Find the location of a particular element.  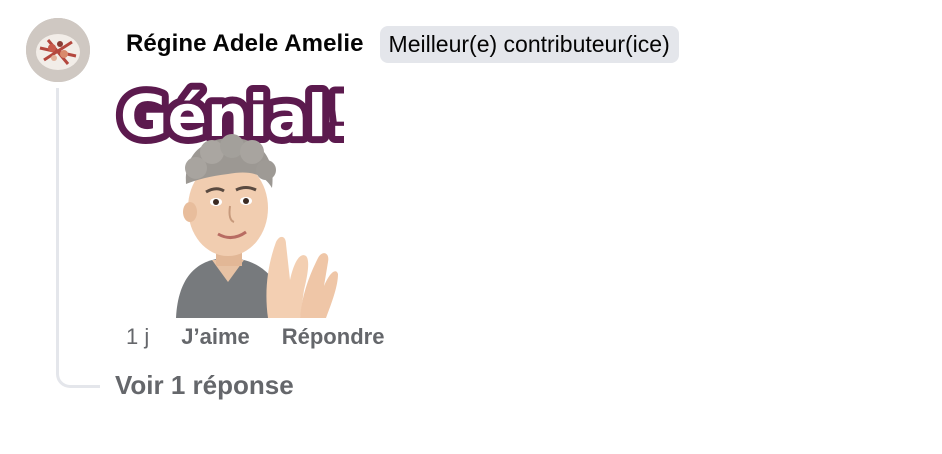

view-replies-link: Voir 1 réponse is located at coordinates (204, 385).